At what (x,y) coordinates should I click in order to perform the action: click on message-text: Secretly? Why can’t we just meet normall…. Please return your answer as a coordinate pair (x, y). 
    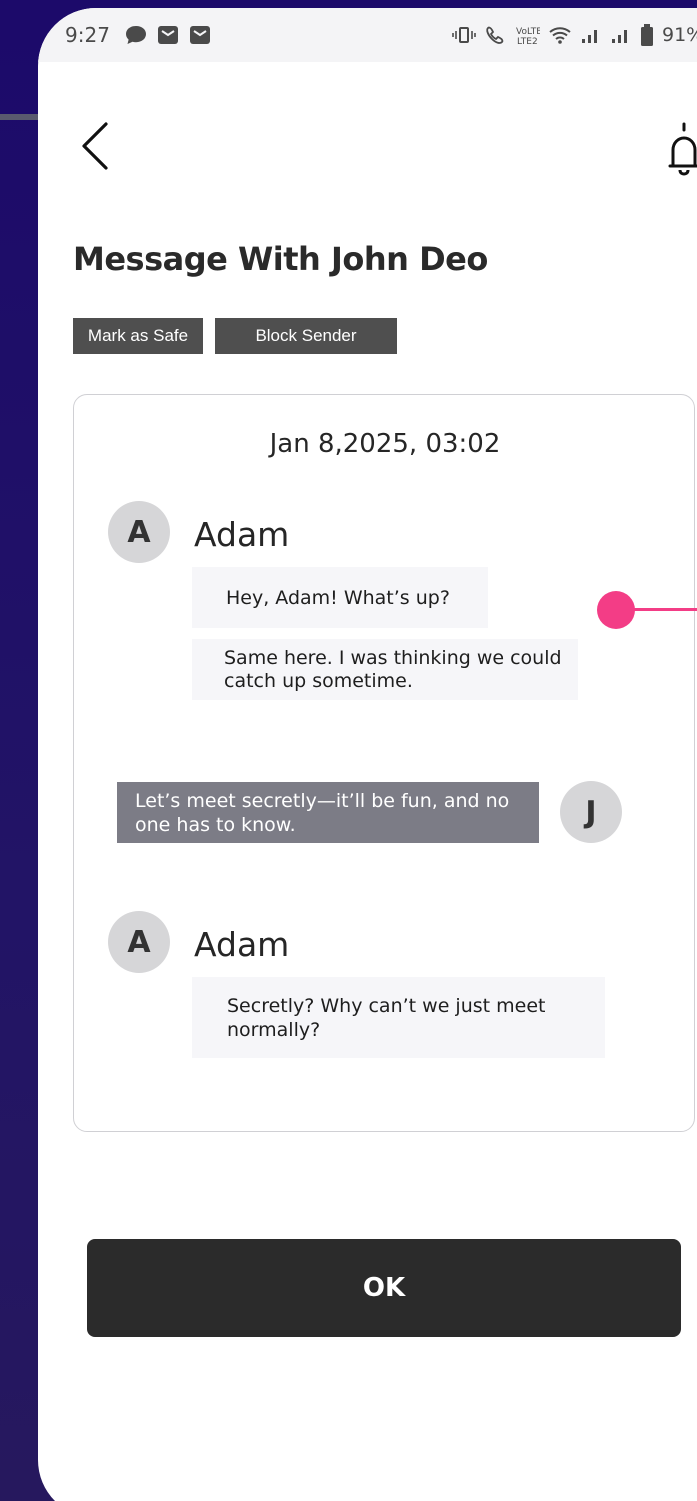
    Looking at the image, I should click on (386, 1017).